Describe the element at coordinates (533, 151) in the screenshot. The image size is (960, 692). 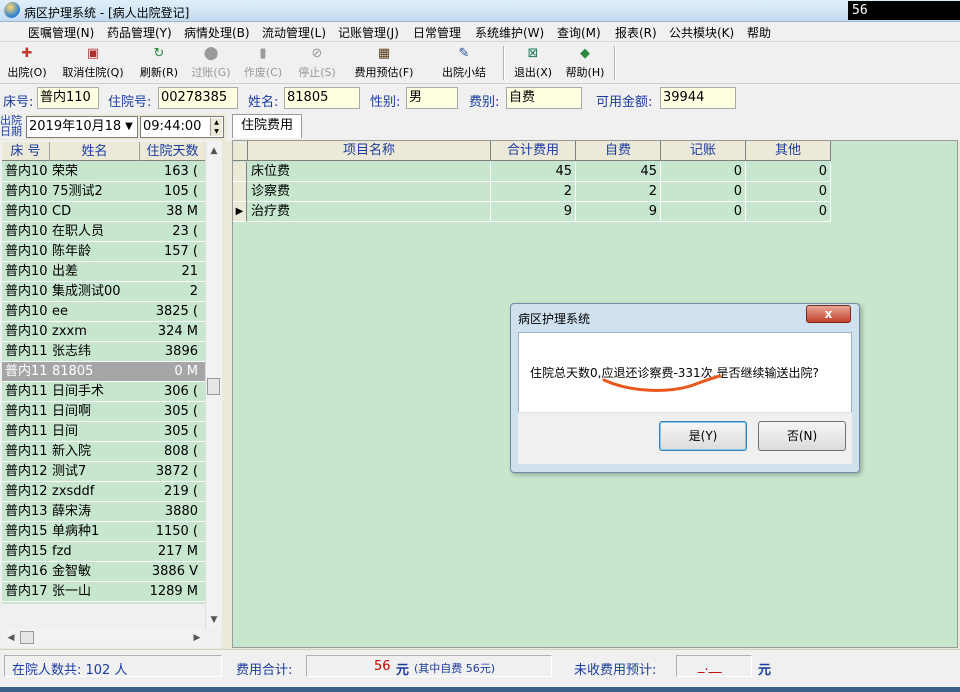
I see `col-total-header: 合计费用` at that location.